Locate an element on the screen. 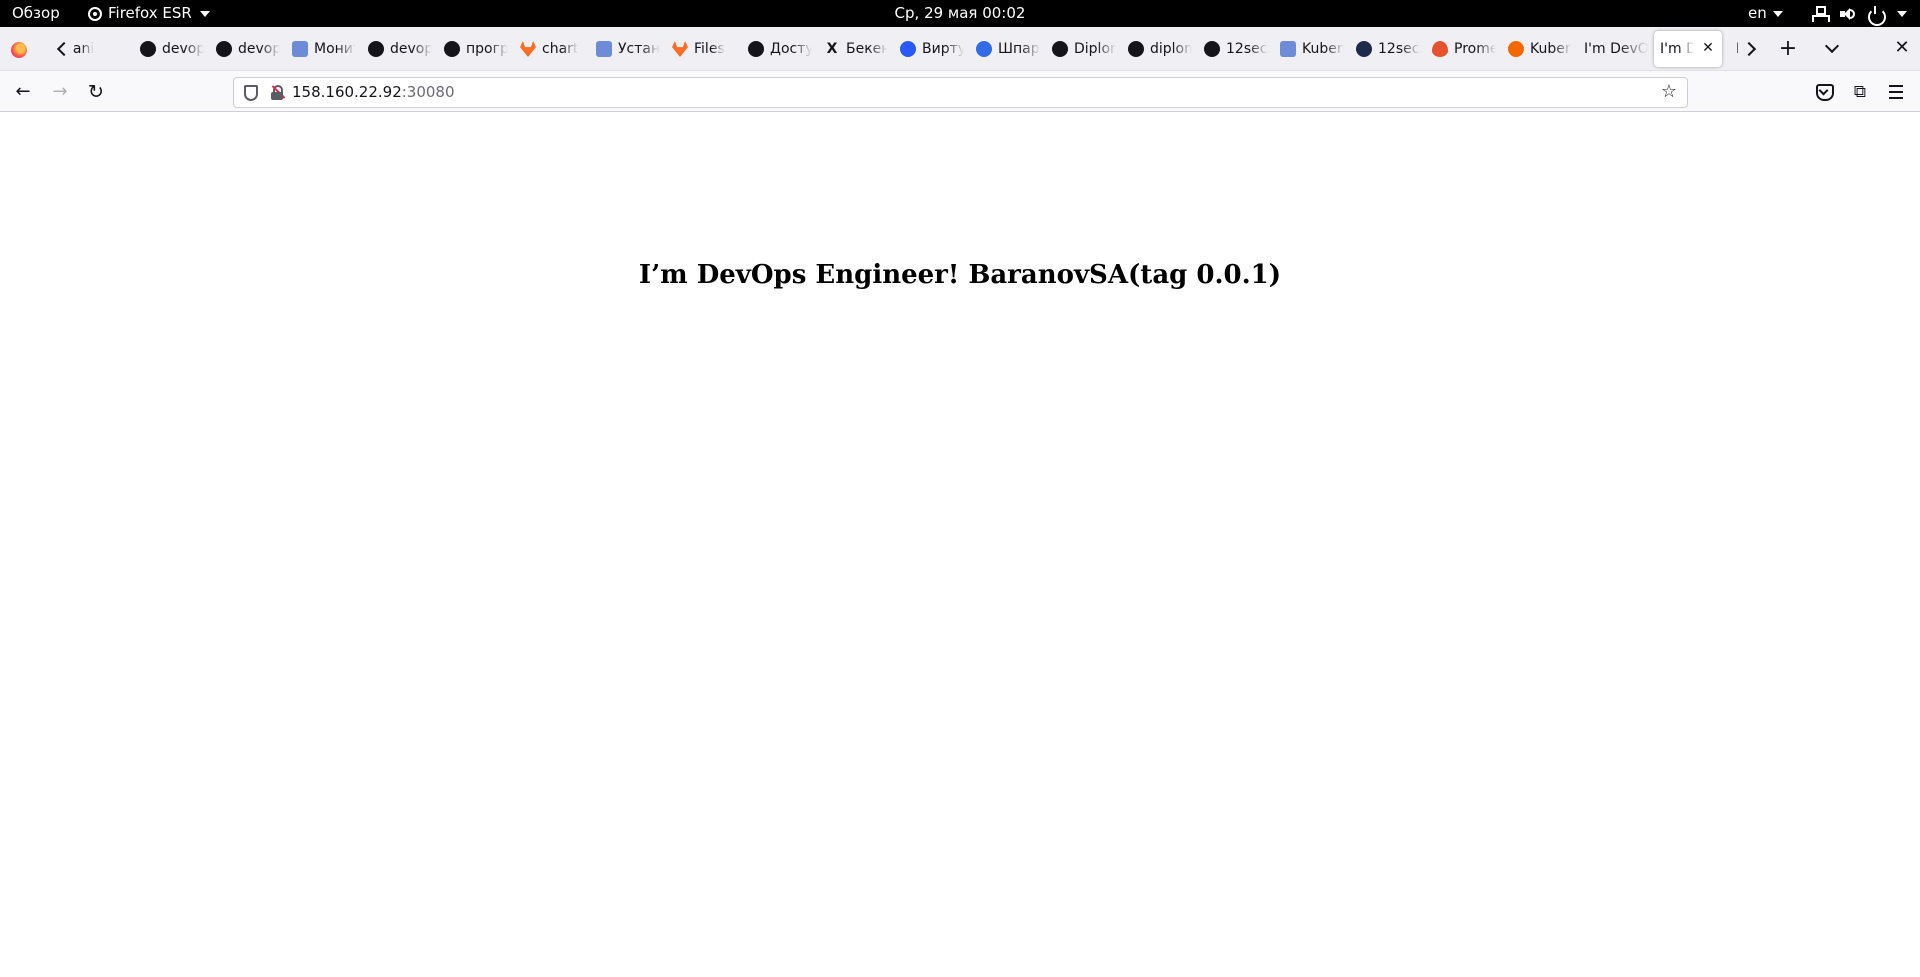 This screenshot has height=977, width=1920. clock-container: Ср, 29 мая 00:02 is located at coordinates (960, 13).